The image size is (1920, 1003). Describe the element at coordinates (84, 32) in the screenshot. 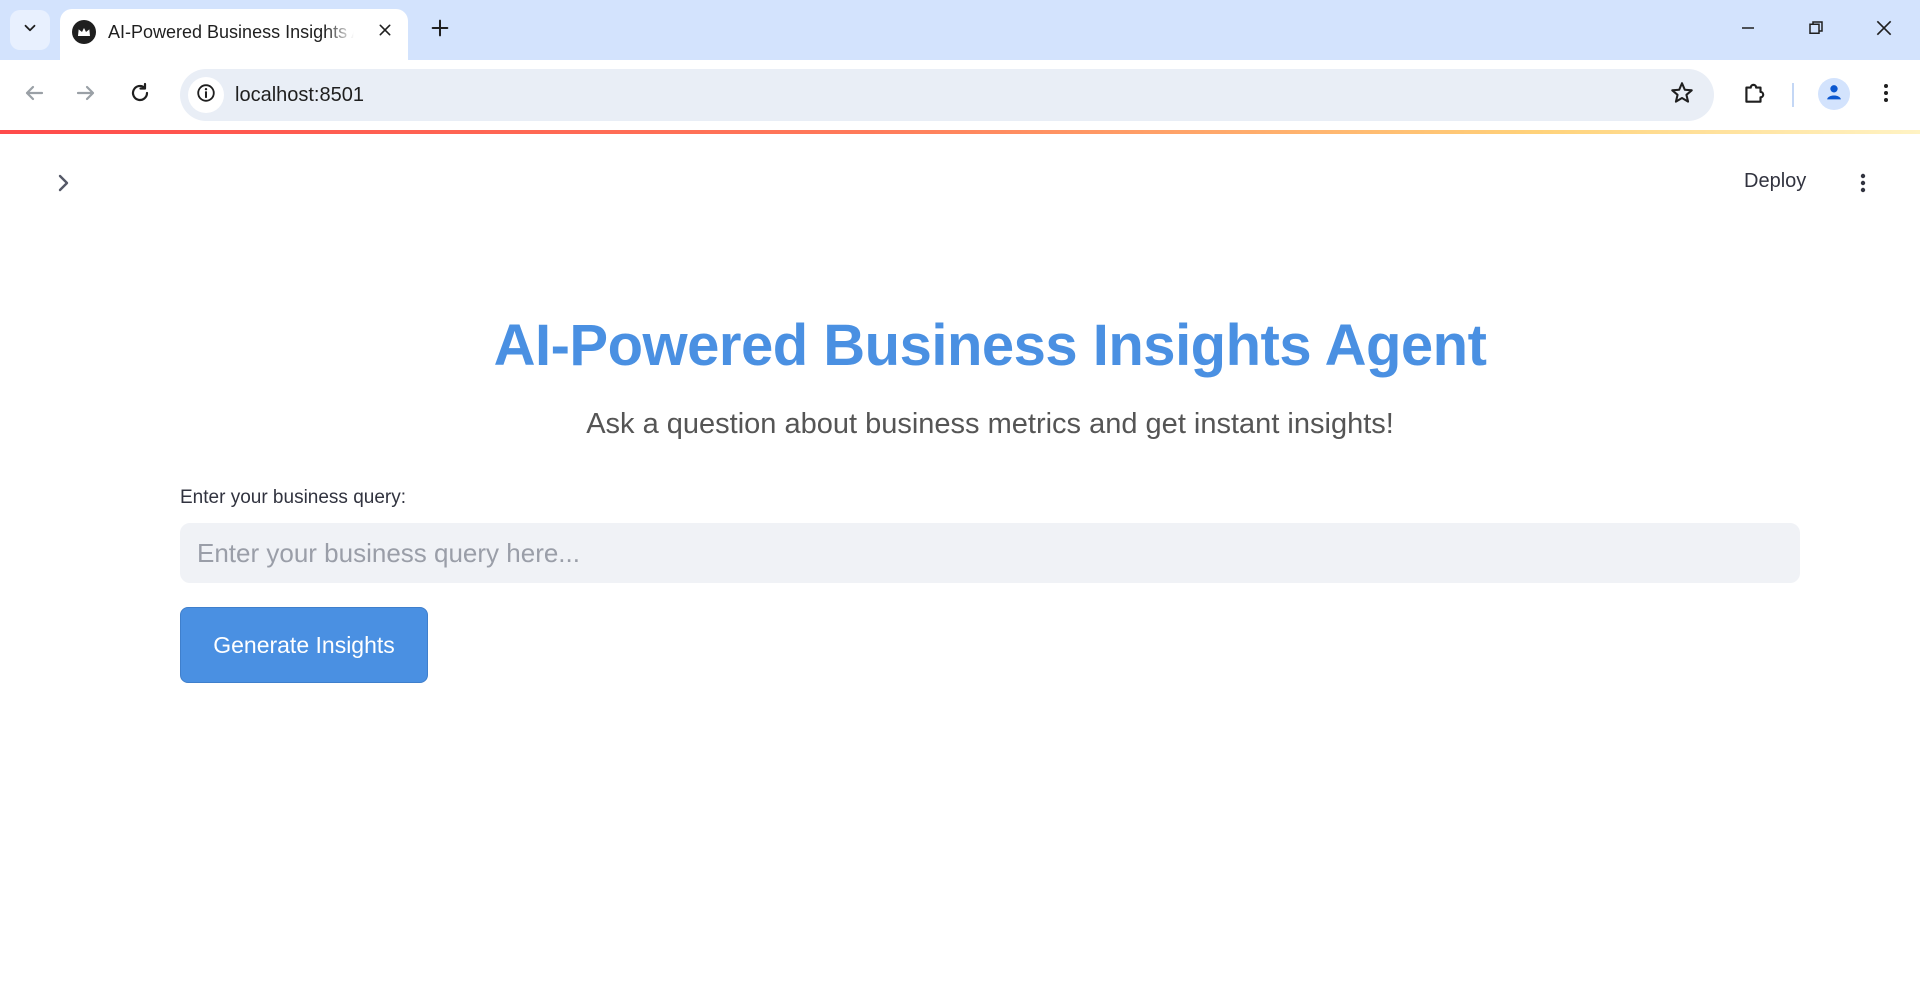

I see `streamlit-crown-icon` at that location.